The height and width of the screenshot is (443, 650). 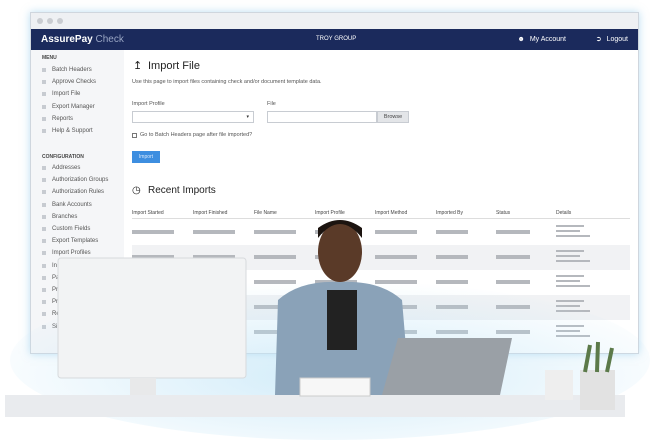 I want to click on sidebar-item-label: Bank Accounts, so click(x=72, y=204).